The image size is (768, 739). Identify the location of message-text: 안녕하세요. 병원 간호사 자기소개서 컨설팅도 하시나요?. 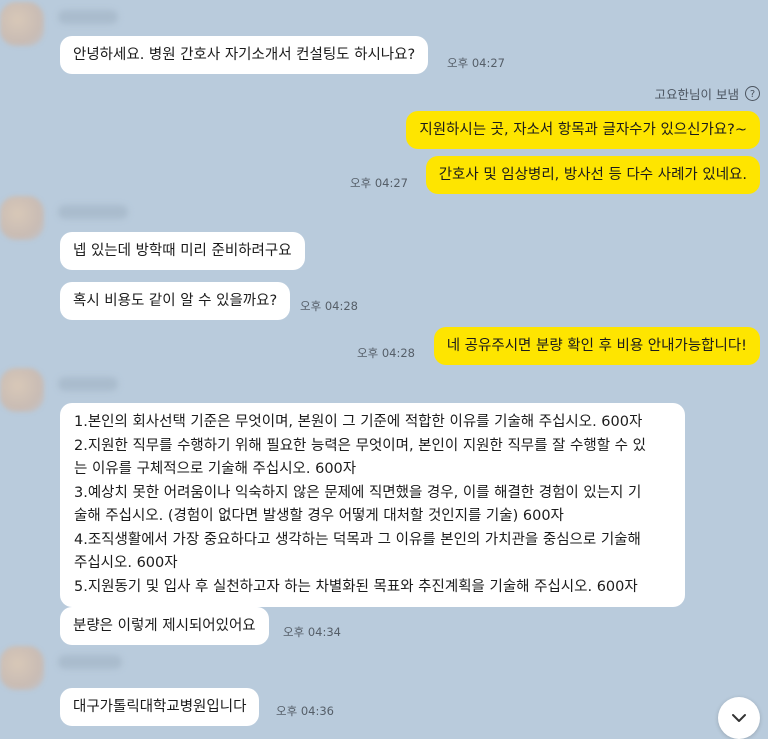
(244, 55).